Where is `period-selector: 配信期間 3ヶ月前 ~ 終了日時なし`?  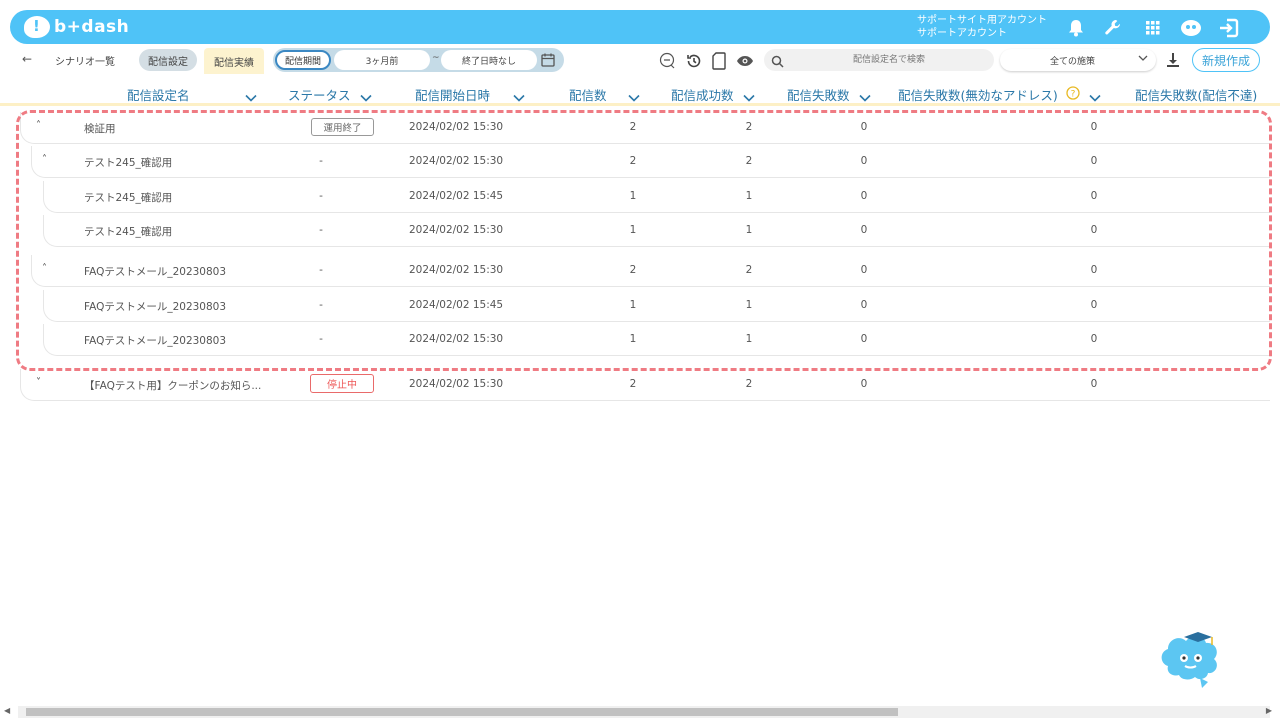
period-selector: 配信期間 3ヶ月前 ~ 終了日時なし is located at coordinates (418, 60).